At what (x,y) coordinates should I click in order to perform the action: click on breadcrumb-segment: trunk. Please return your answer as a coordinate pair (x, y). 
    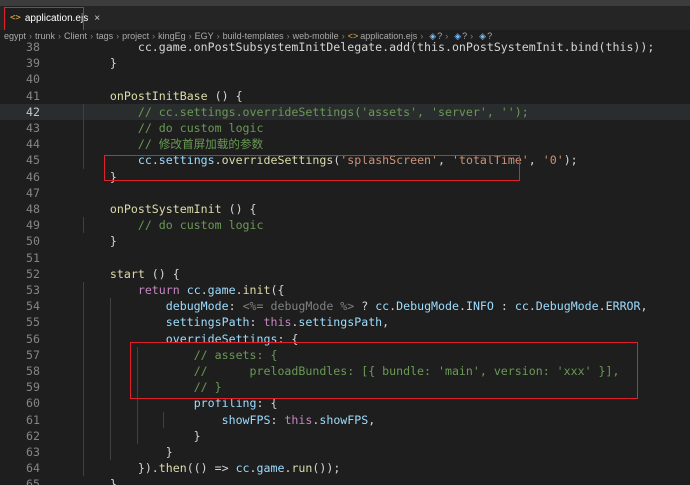
    Looking at the image, I should click on (45, 36).